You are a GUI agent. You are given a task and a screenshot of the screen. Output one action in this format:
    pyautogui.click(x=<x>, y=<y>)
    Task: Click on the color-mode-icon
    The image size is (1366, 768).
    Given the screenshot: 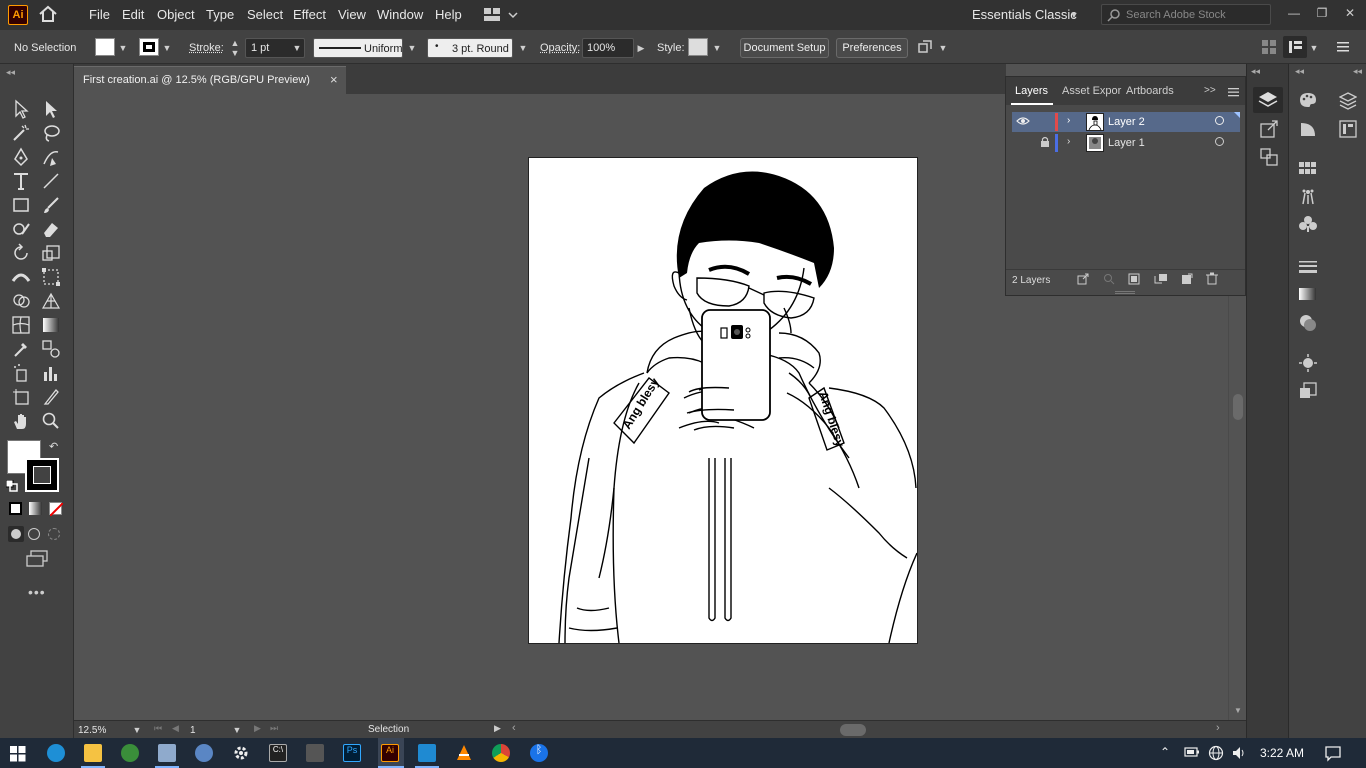 What is the action you would take?
    pyautogui.click(x=15, y=508)
    